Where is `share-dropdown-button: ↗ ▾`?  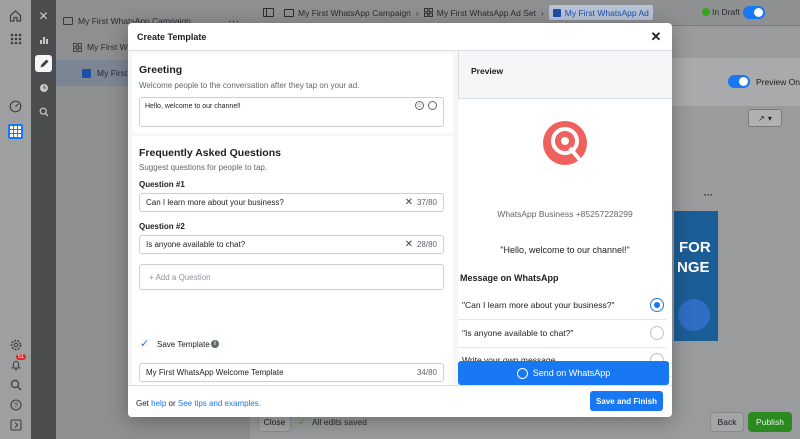
share-dropdown-button: ↗ ▾ is located at coordinates (765, 118).